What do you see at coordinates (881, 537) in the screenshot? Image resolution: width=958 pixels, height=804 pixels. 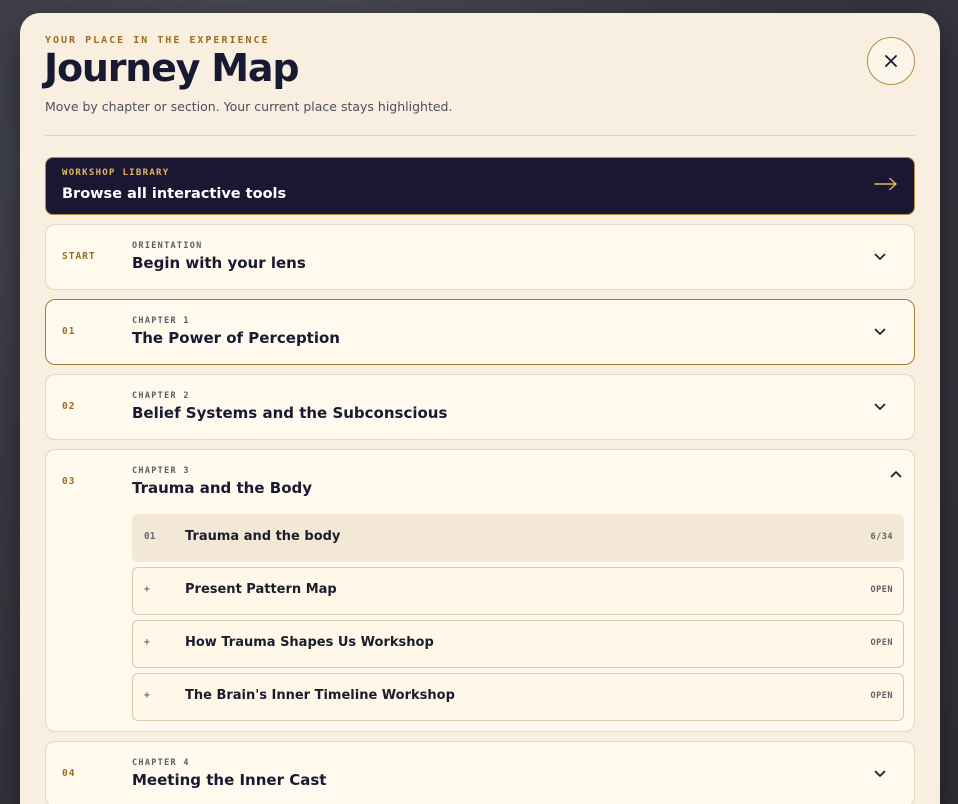 I see `section-progress: 6/34` at bounding box center [881, 537].